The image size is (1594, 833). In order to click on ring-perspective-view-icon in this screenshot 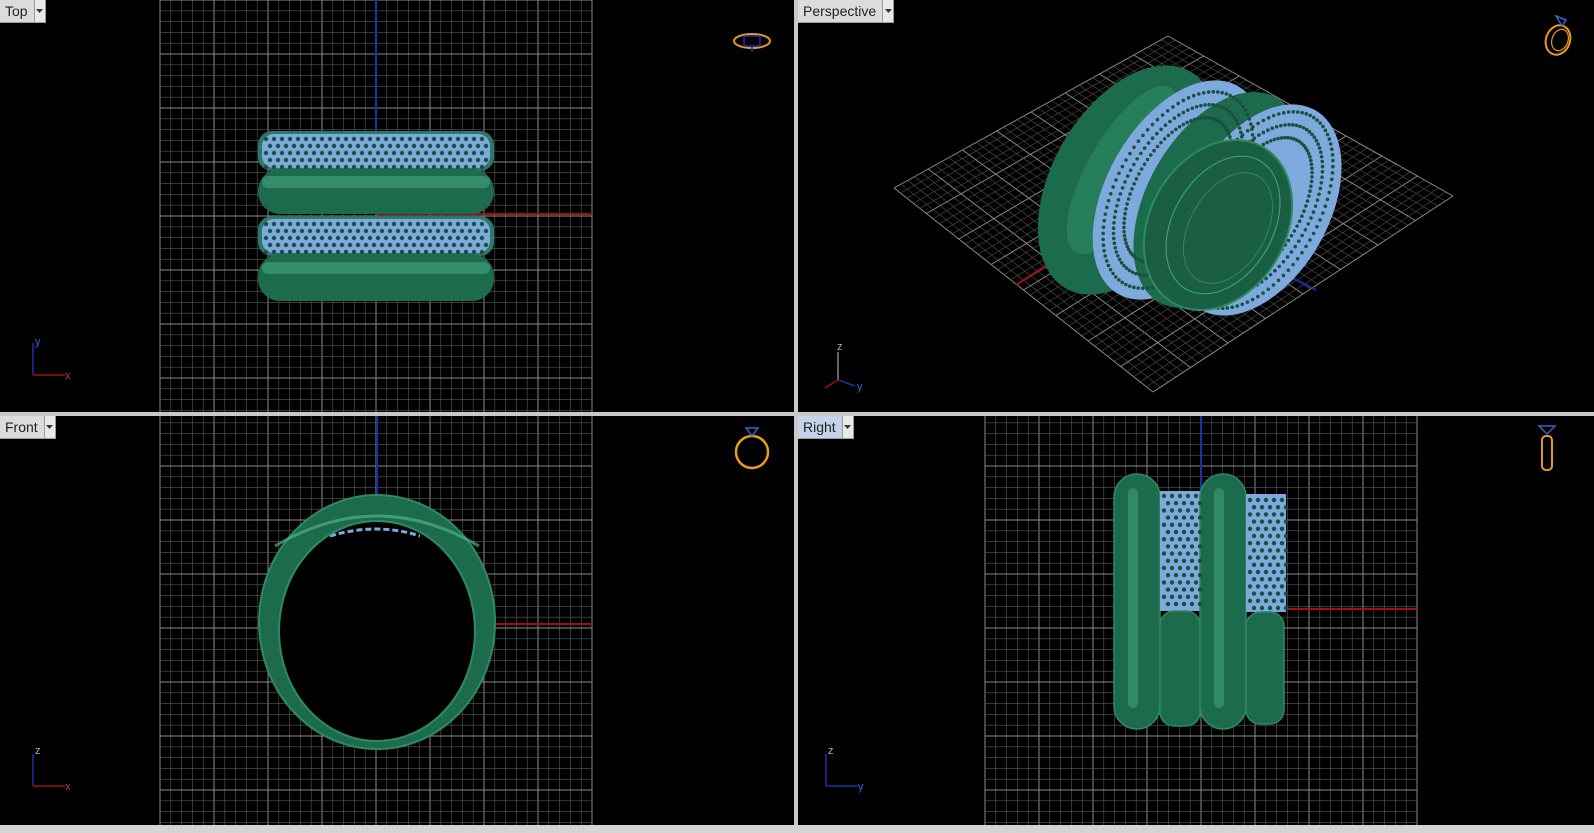, I will do `click(1558, 35)`.